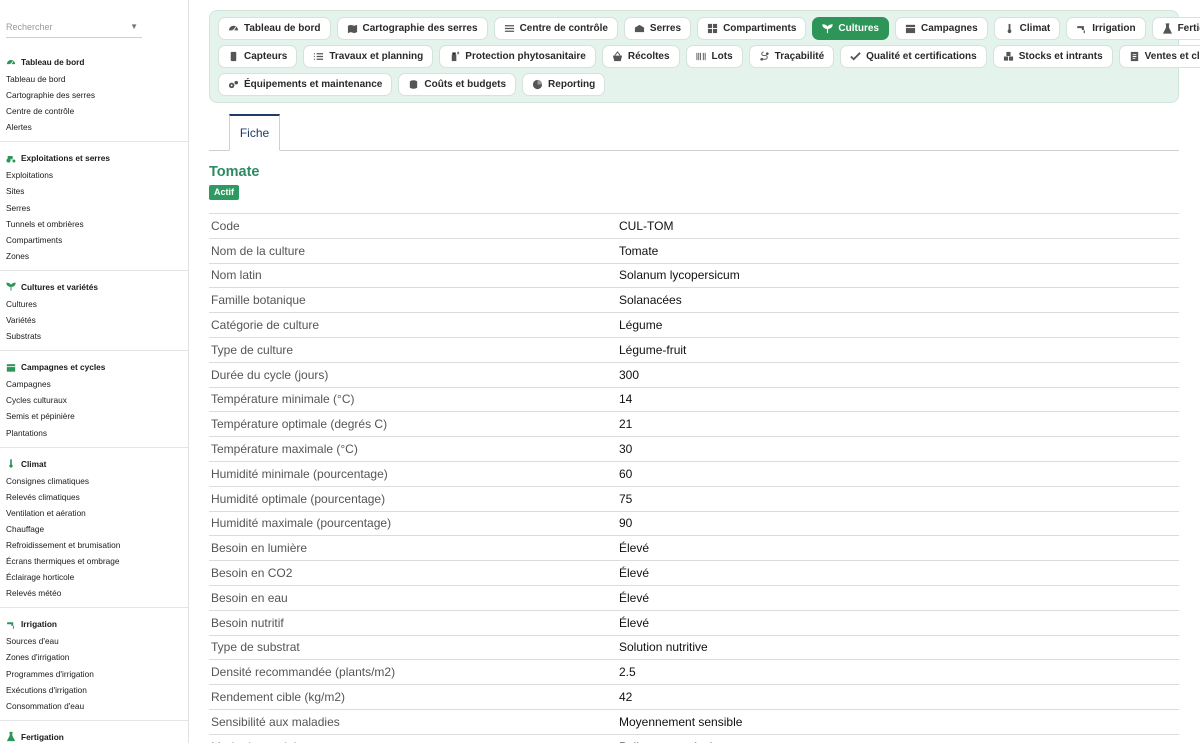 The height and width of the screenshot is (743, 1200). I want to click on sidebar-item: Consommation d'eau, so click(94, 706).